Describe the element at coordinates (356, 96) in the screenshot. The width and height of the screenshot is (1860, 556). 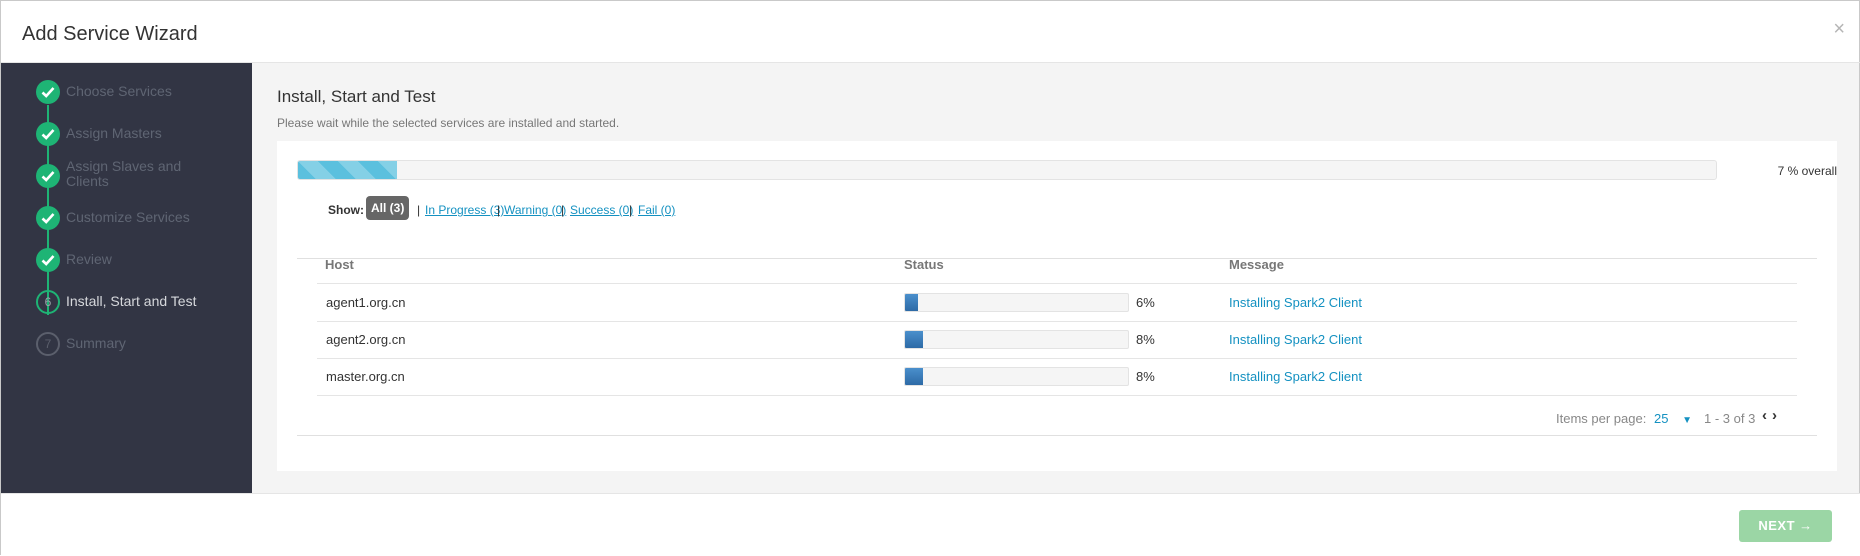
I see `page-title: Install, Start and Test` at that location.